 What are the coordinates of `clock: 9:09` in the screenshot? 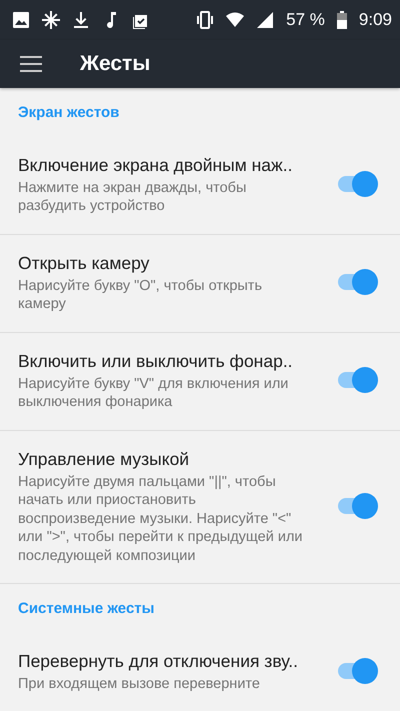 It's located at (375, 20).